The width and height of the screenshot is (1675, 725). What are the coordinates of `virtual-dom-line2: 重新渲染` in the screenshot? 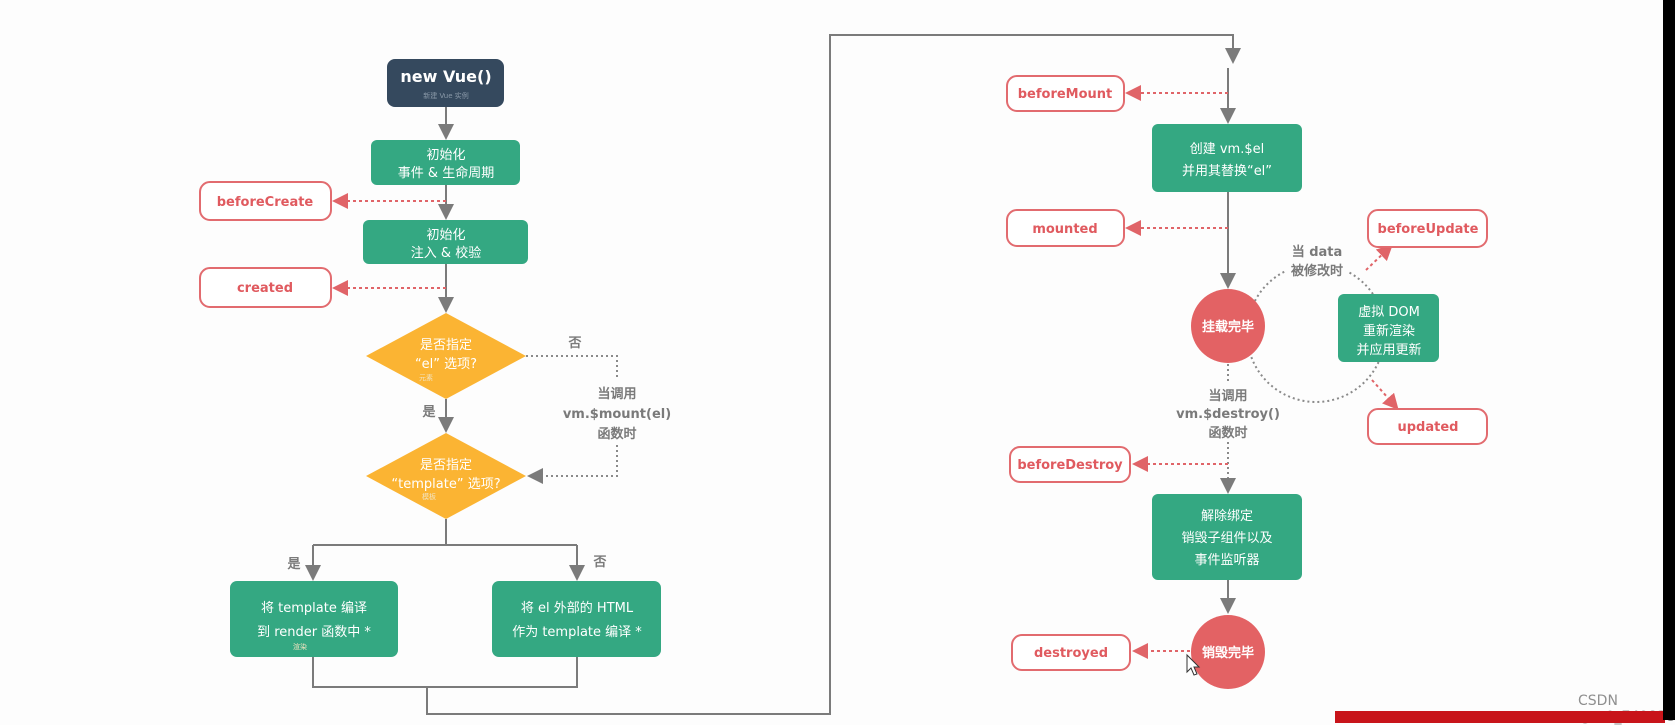 It's located at (1389, 331).